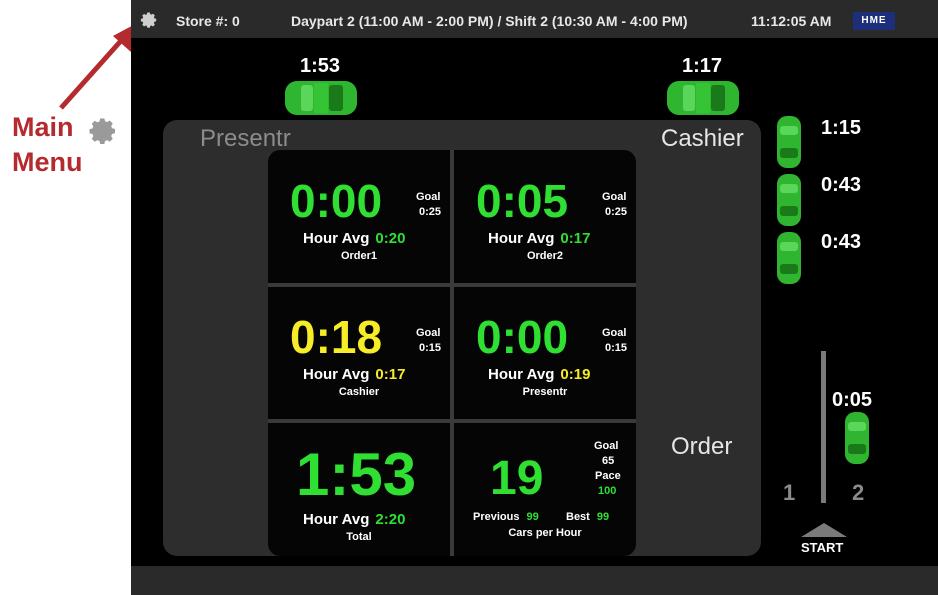 This screenshot has height=595, width=938. Describe the element at coordinates (702, 138) in the screenshot. I see `zone-cashier: Cashier` at that location.